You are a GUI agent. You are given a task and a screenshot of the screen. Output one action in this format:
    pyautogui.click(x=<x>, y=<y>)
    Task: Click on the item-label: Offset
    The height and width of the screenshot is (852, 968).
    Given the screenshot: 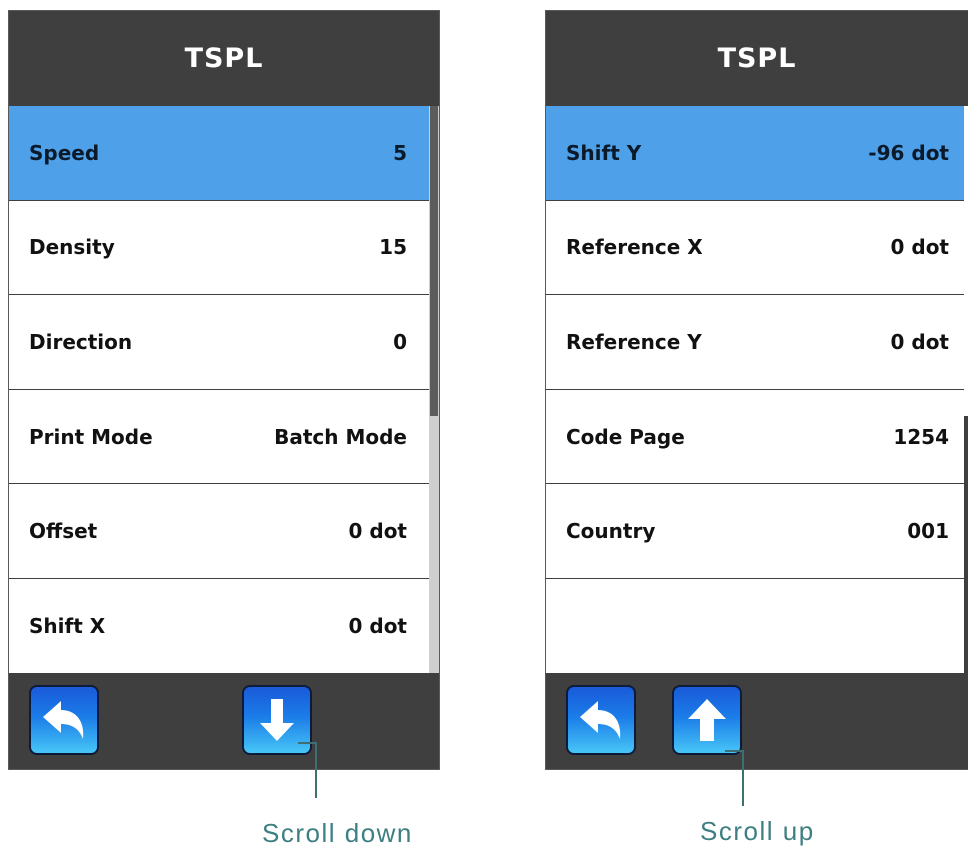 What is the action you would take?
    pyautogui.click(x=63, y=531)
    